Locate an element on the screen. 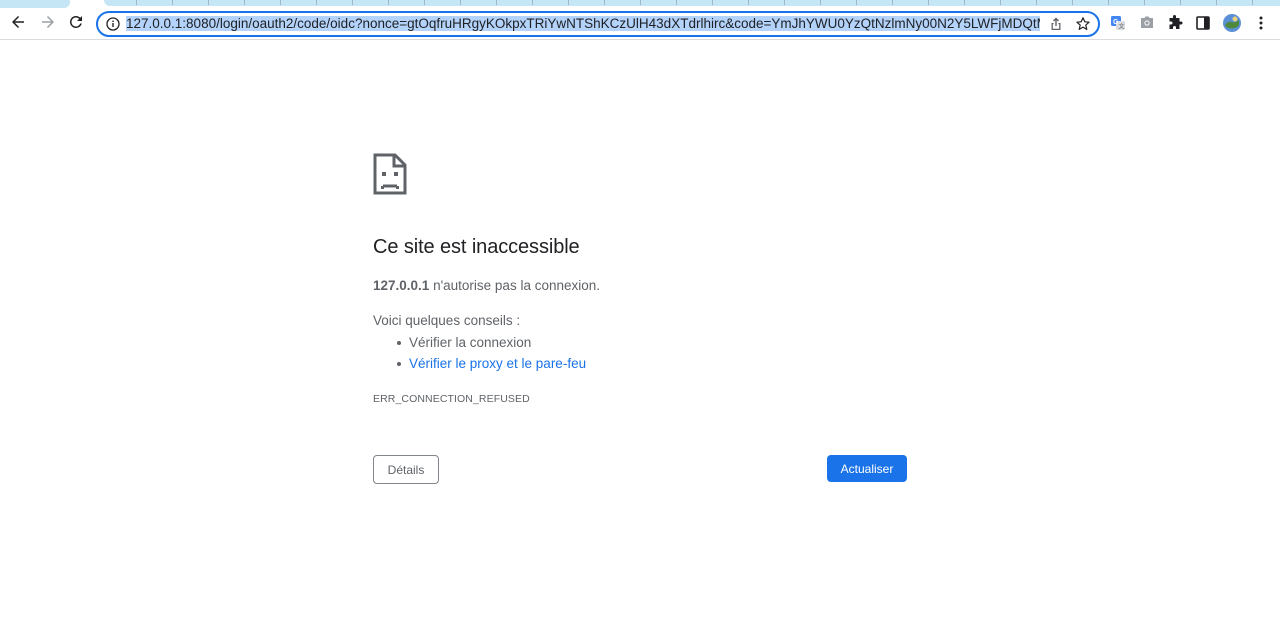  tip-check-connection: Vérifier la connexion is located at coordinates (490, 344).